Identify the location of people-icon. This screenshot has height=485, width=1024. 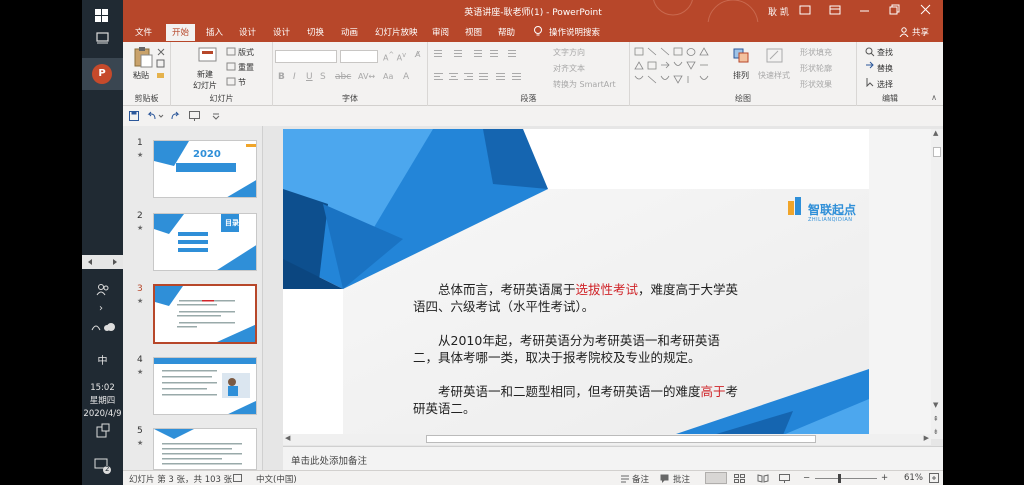
(103, 290).